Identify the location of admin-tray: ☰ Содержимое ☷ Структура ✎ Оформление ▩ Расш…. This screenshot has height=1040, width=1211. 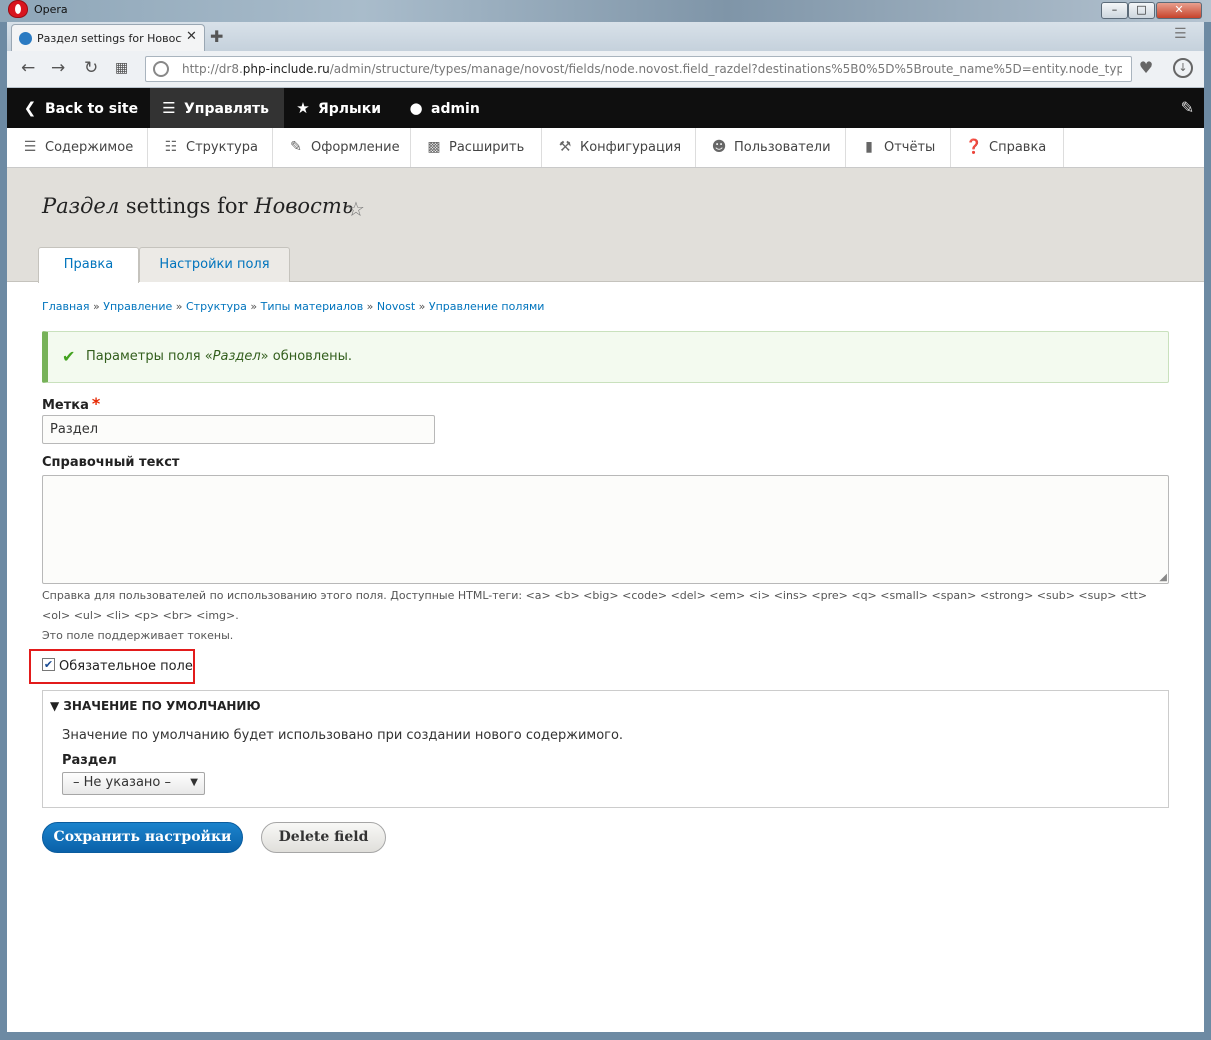
(605, 148).